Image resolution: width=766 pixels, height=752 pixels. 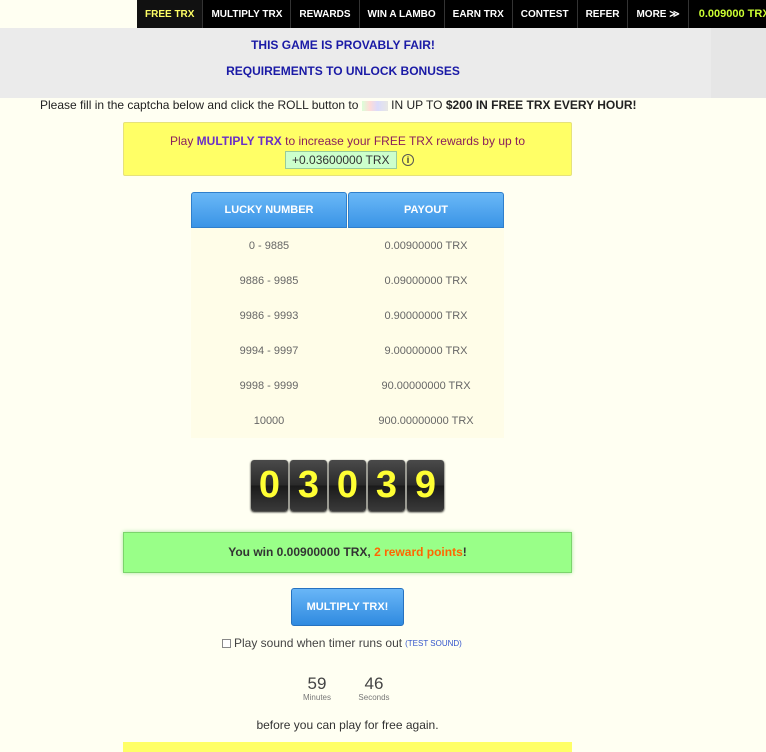 I want to click on captcha-suffix: IN UP TO, so click(x=417, y=105).